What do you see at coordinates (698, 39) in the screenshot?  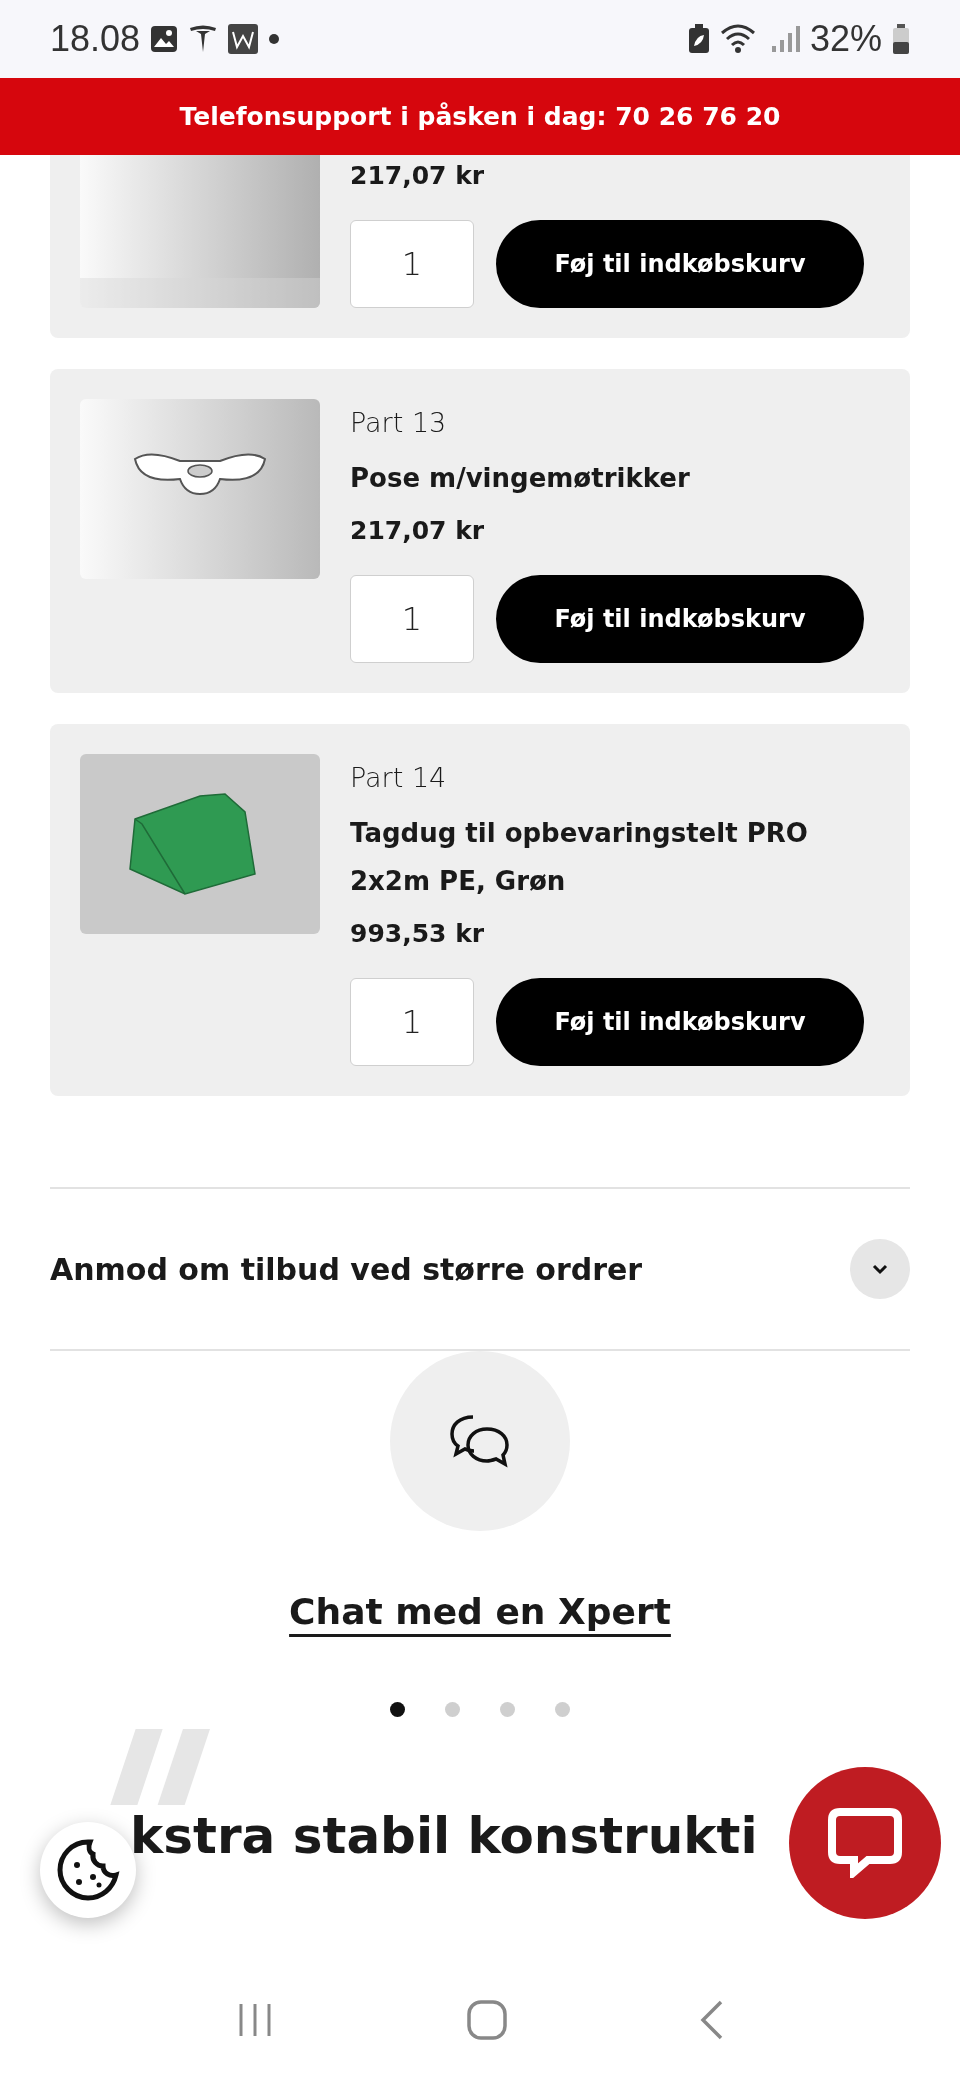 I see `battery-saver-icon` at bounding box center [698, 39].